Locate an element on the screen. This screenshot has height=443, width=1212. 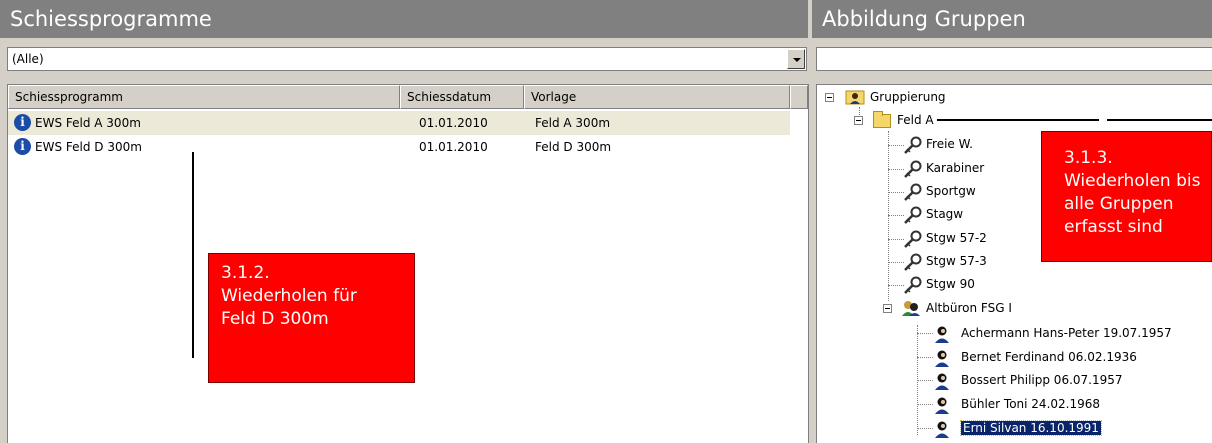
tree-group-label: Altbüron FSG I is located at coordinates (969, 308).